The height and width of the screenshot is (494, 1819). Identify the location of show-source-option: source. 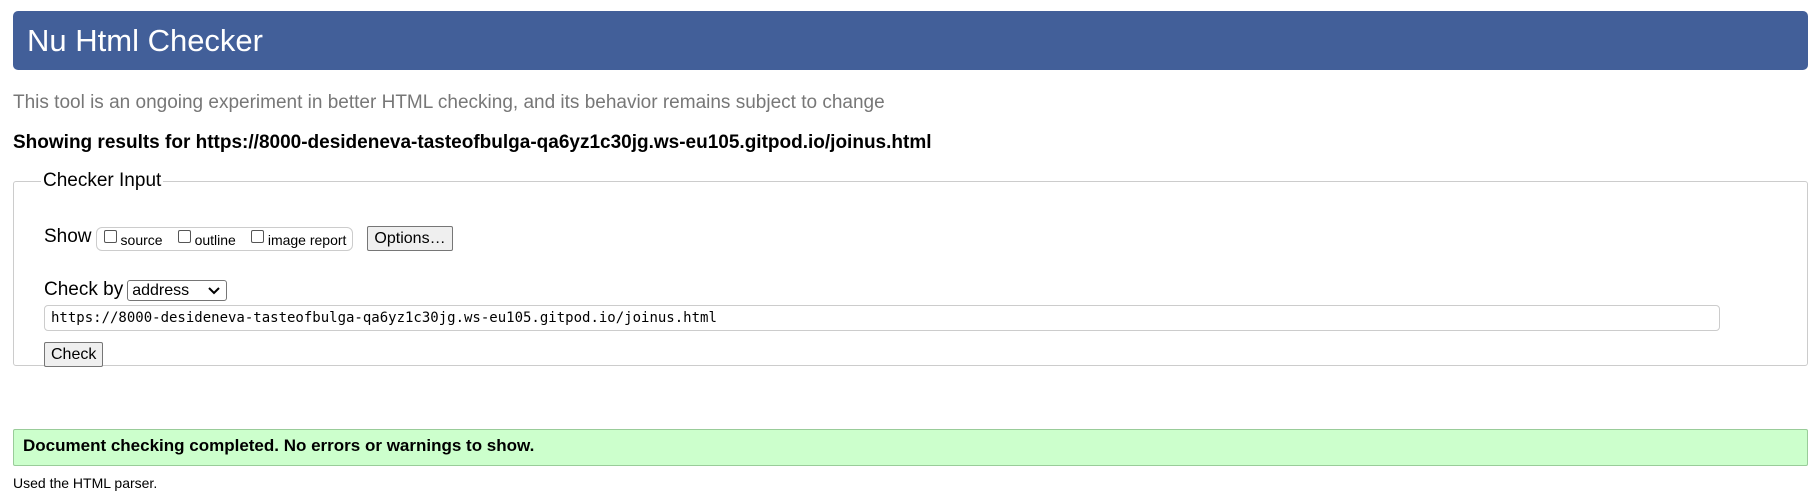
(132, 238).